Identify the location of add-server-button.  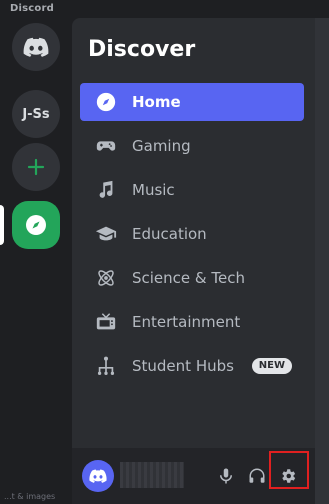
(36, 167).